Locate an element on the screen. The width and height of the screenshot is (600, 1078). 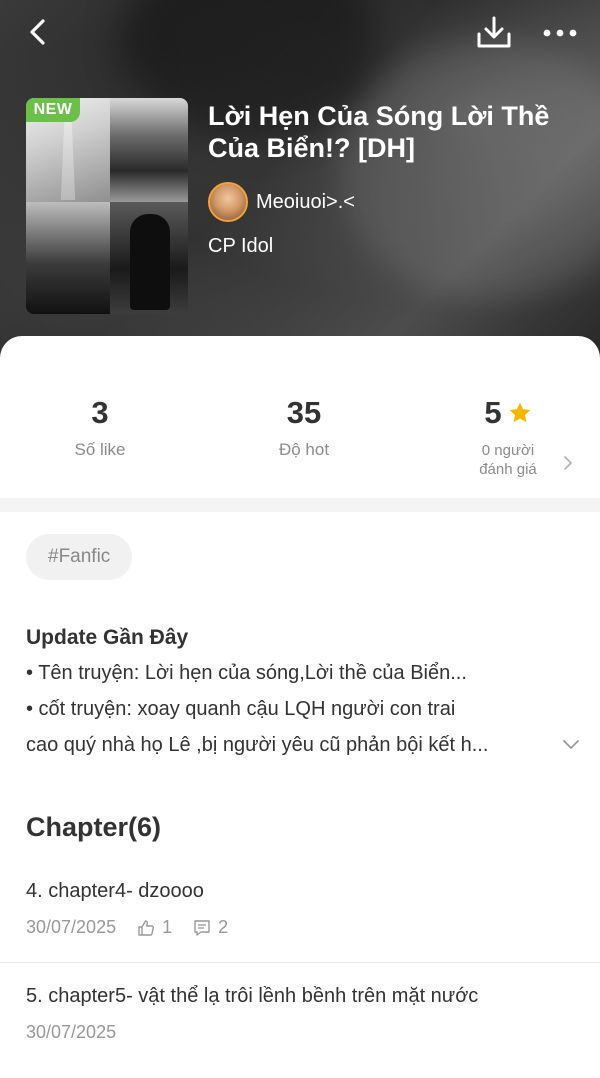
top-bar is located at coordinates (300, 32).